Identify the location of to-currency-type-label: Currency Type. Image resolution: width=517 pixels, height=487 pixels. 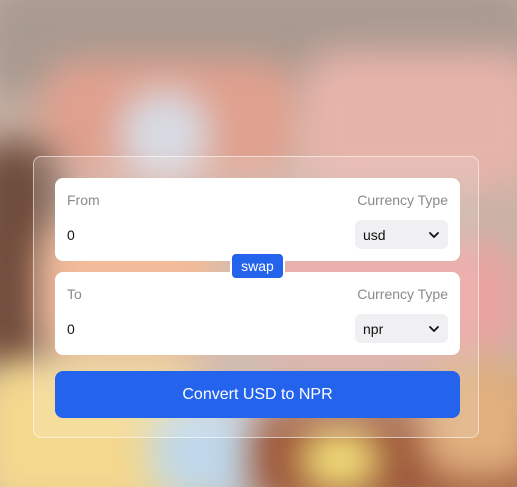
(402, 294).